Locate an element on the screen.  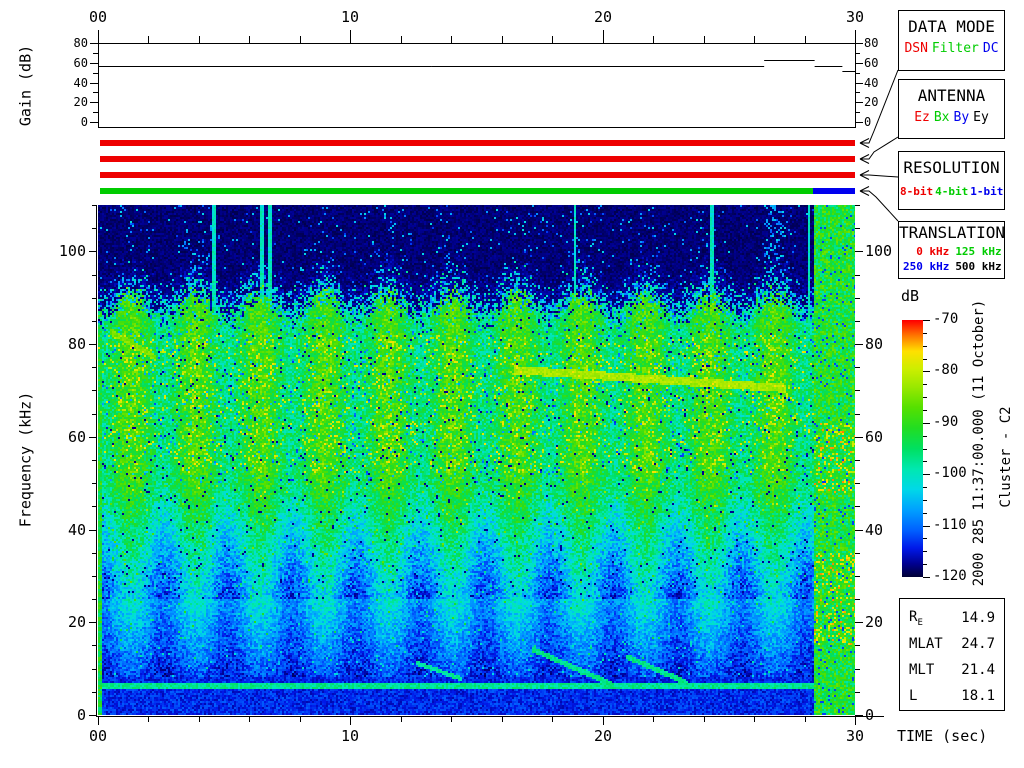
freq-tick-label: 60 is located at coordinates (76, 437).